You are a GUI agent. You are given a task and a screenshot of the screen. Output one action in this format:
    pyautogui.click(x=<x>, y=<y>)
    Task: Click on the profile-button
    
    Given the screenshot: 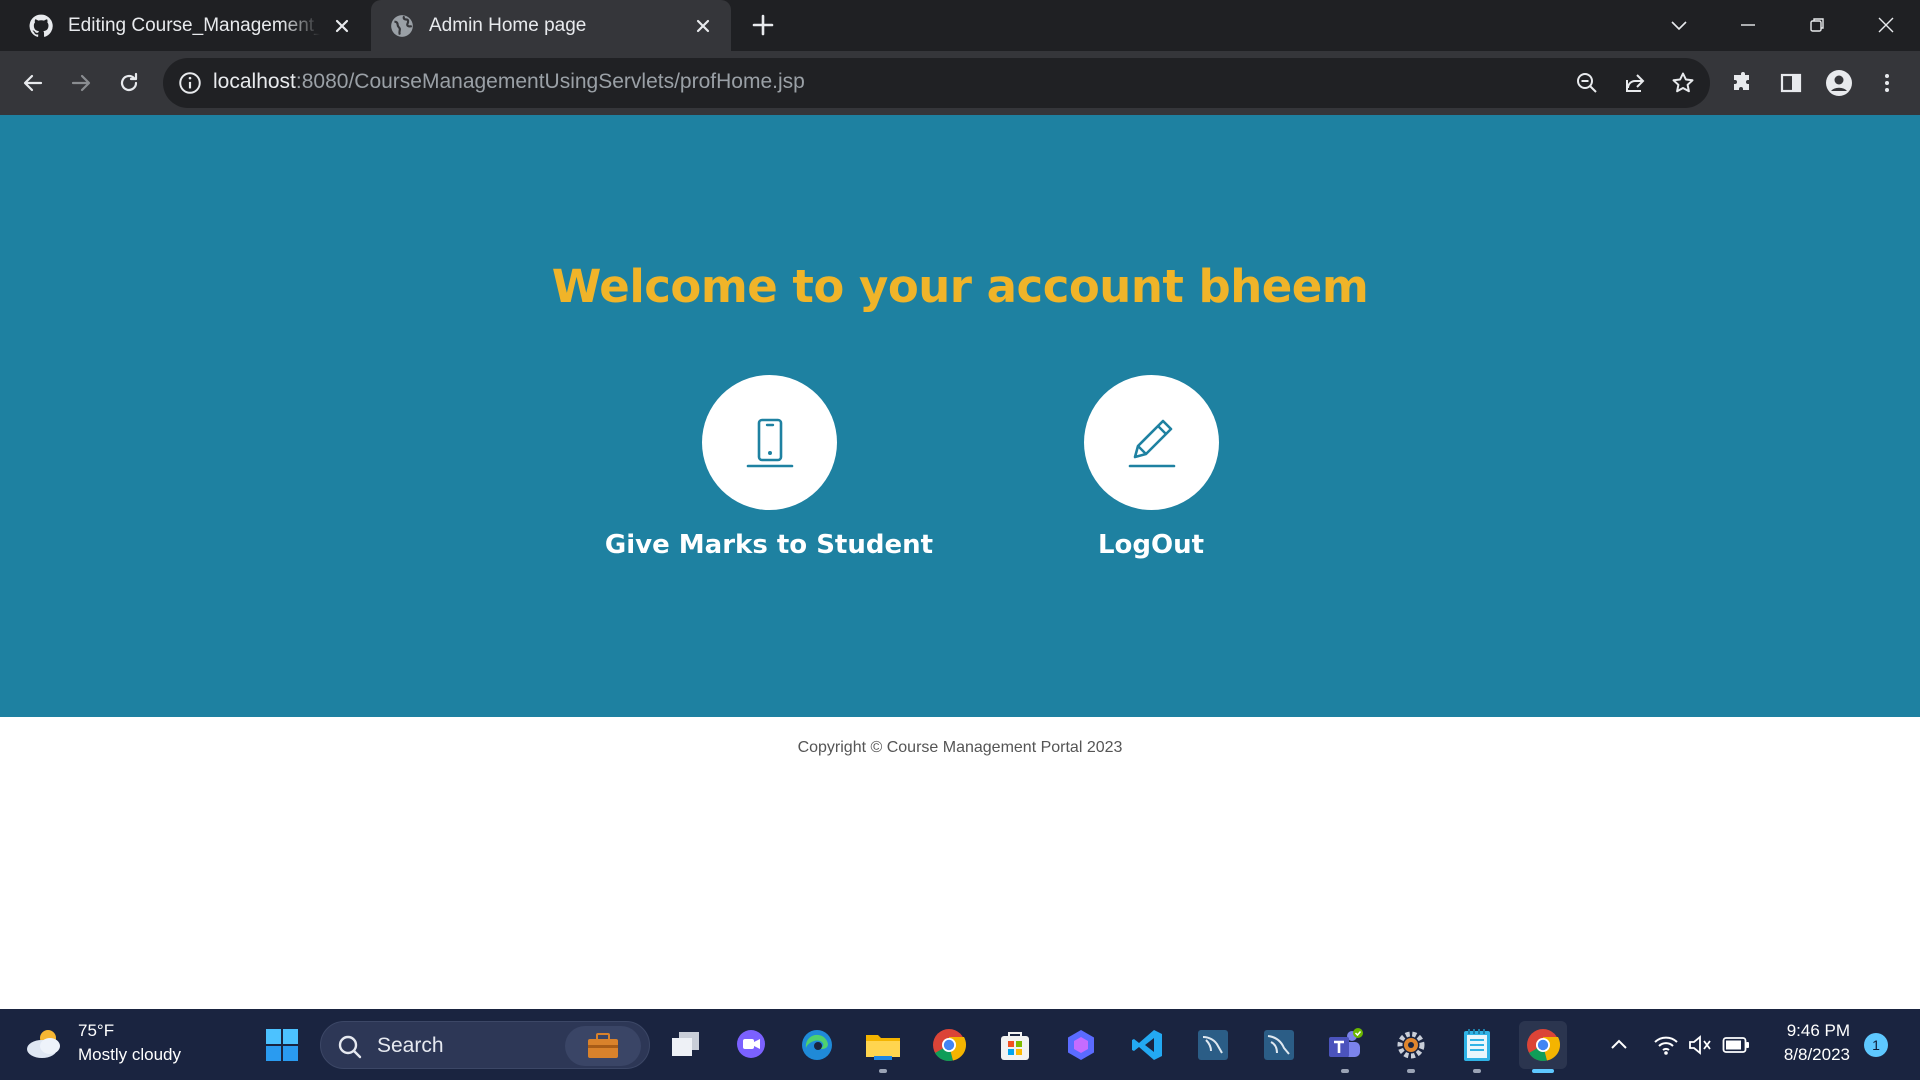 What is the action you would take?
    pyautogui.click(x=1839, y=83)
    